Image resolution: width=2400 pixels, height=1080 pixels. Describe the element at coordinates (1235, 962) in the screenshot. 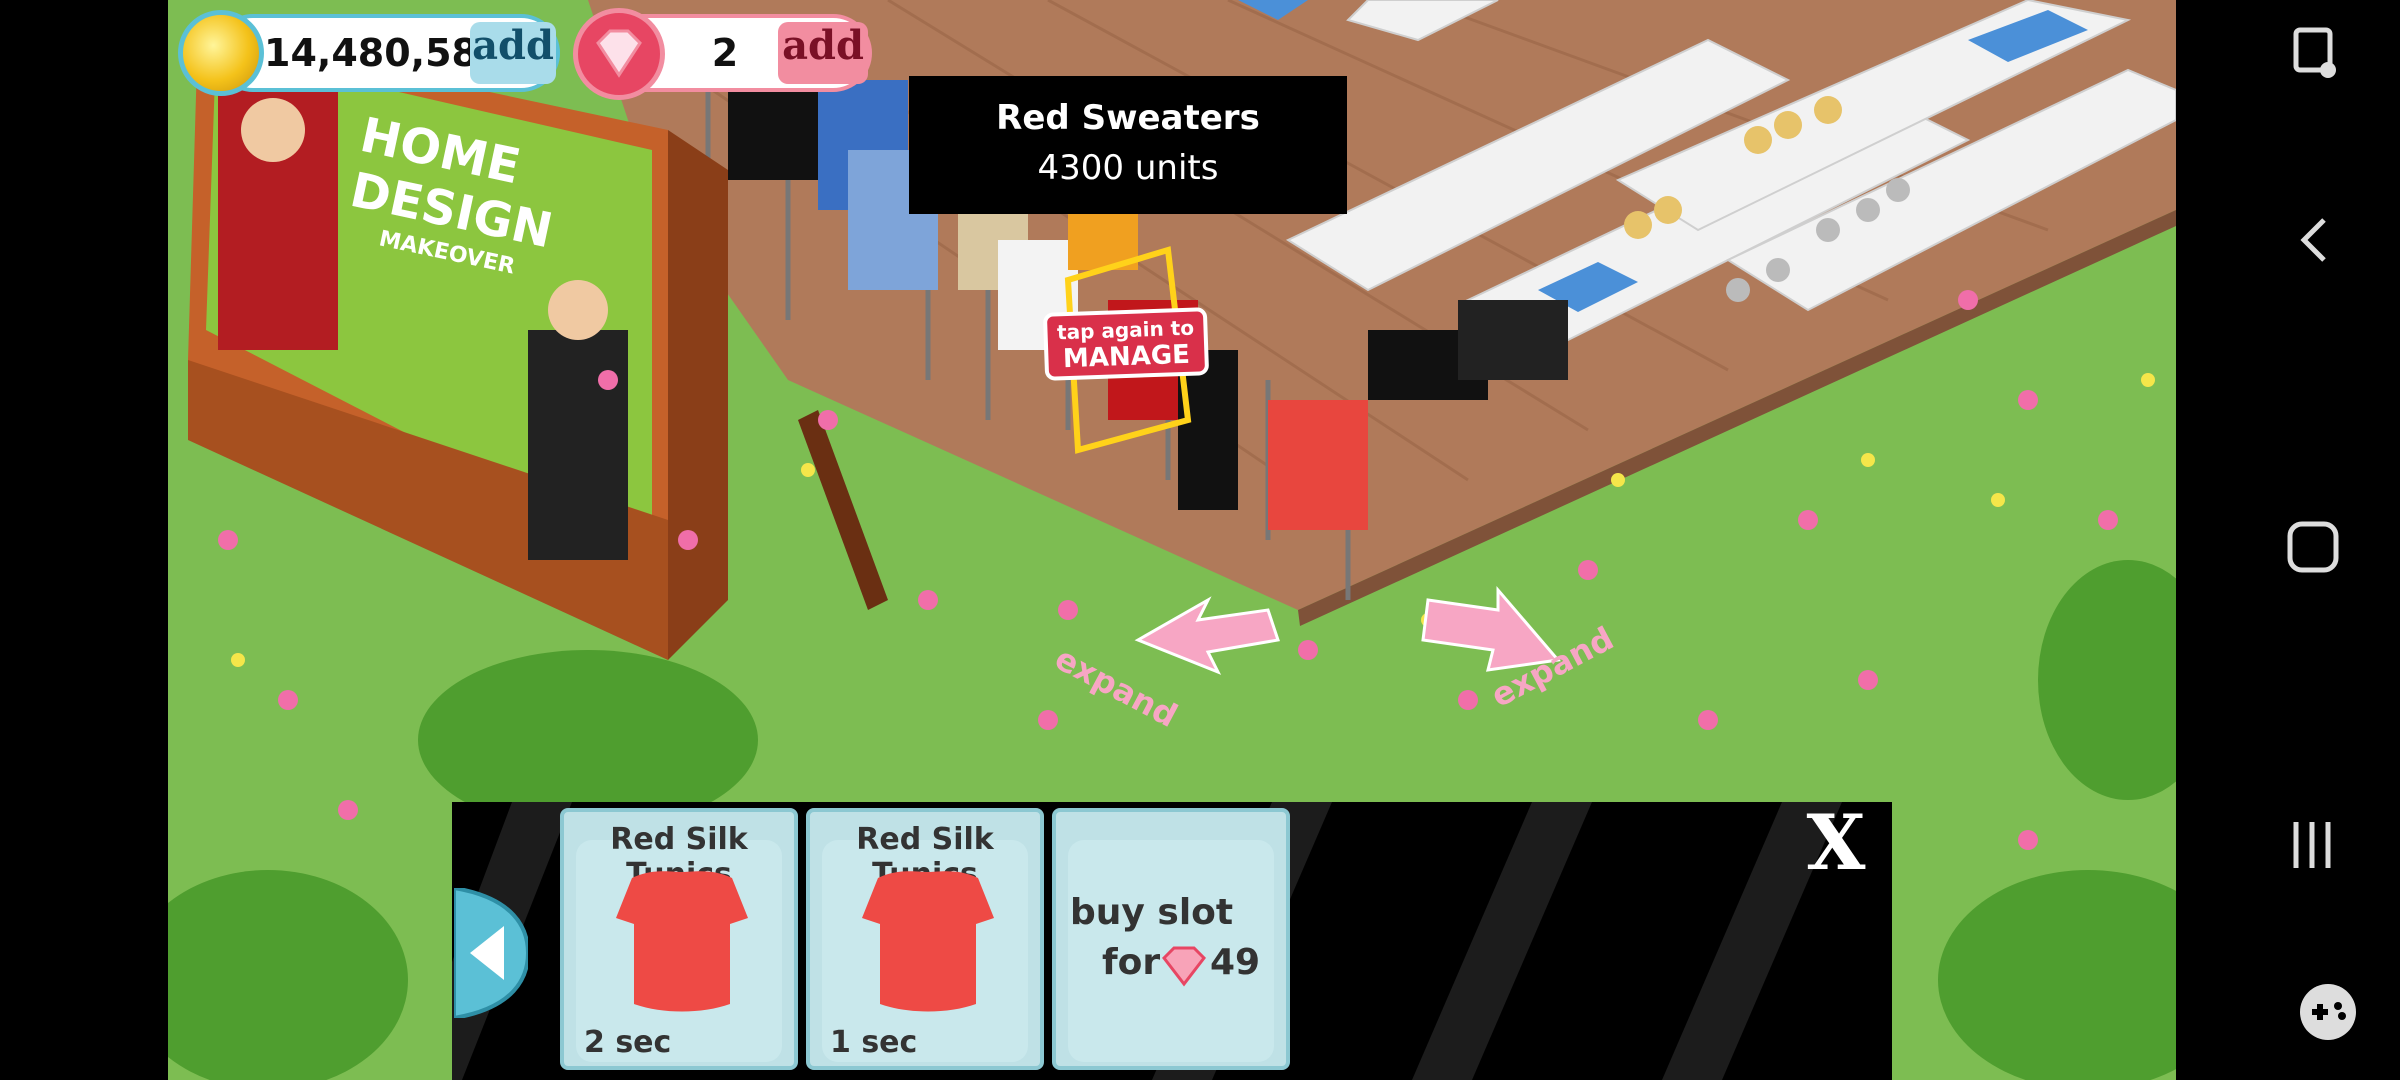

I see `buy-slot-cost: 49` at that location.